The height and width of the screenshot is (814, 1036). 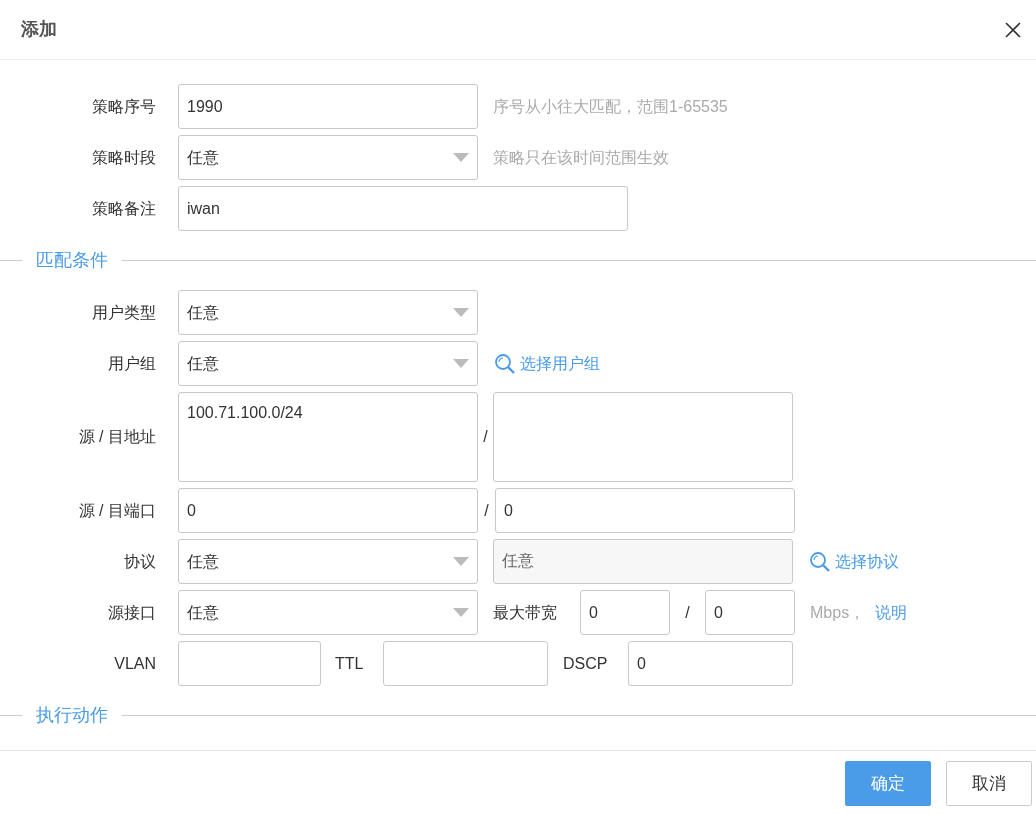 What do you see at coordinates (72, 260) in the screenshot?
I see `section-title: 匹配条件` at bounding box center [72, 260].